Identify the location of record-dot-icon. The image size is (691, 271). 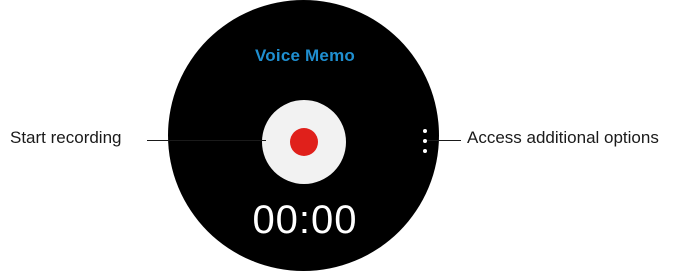
(304, 142).